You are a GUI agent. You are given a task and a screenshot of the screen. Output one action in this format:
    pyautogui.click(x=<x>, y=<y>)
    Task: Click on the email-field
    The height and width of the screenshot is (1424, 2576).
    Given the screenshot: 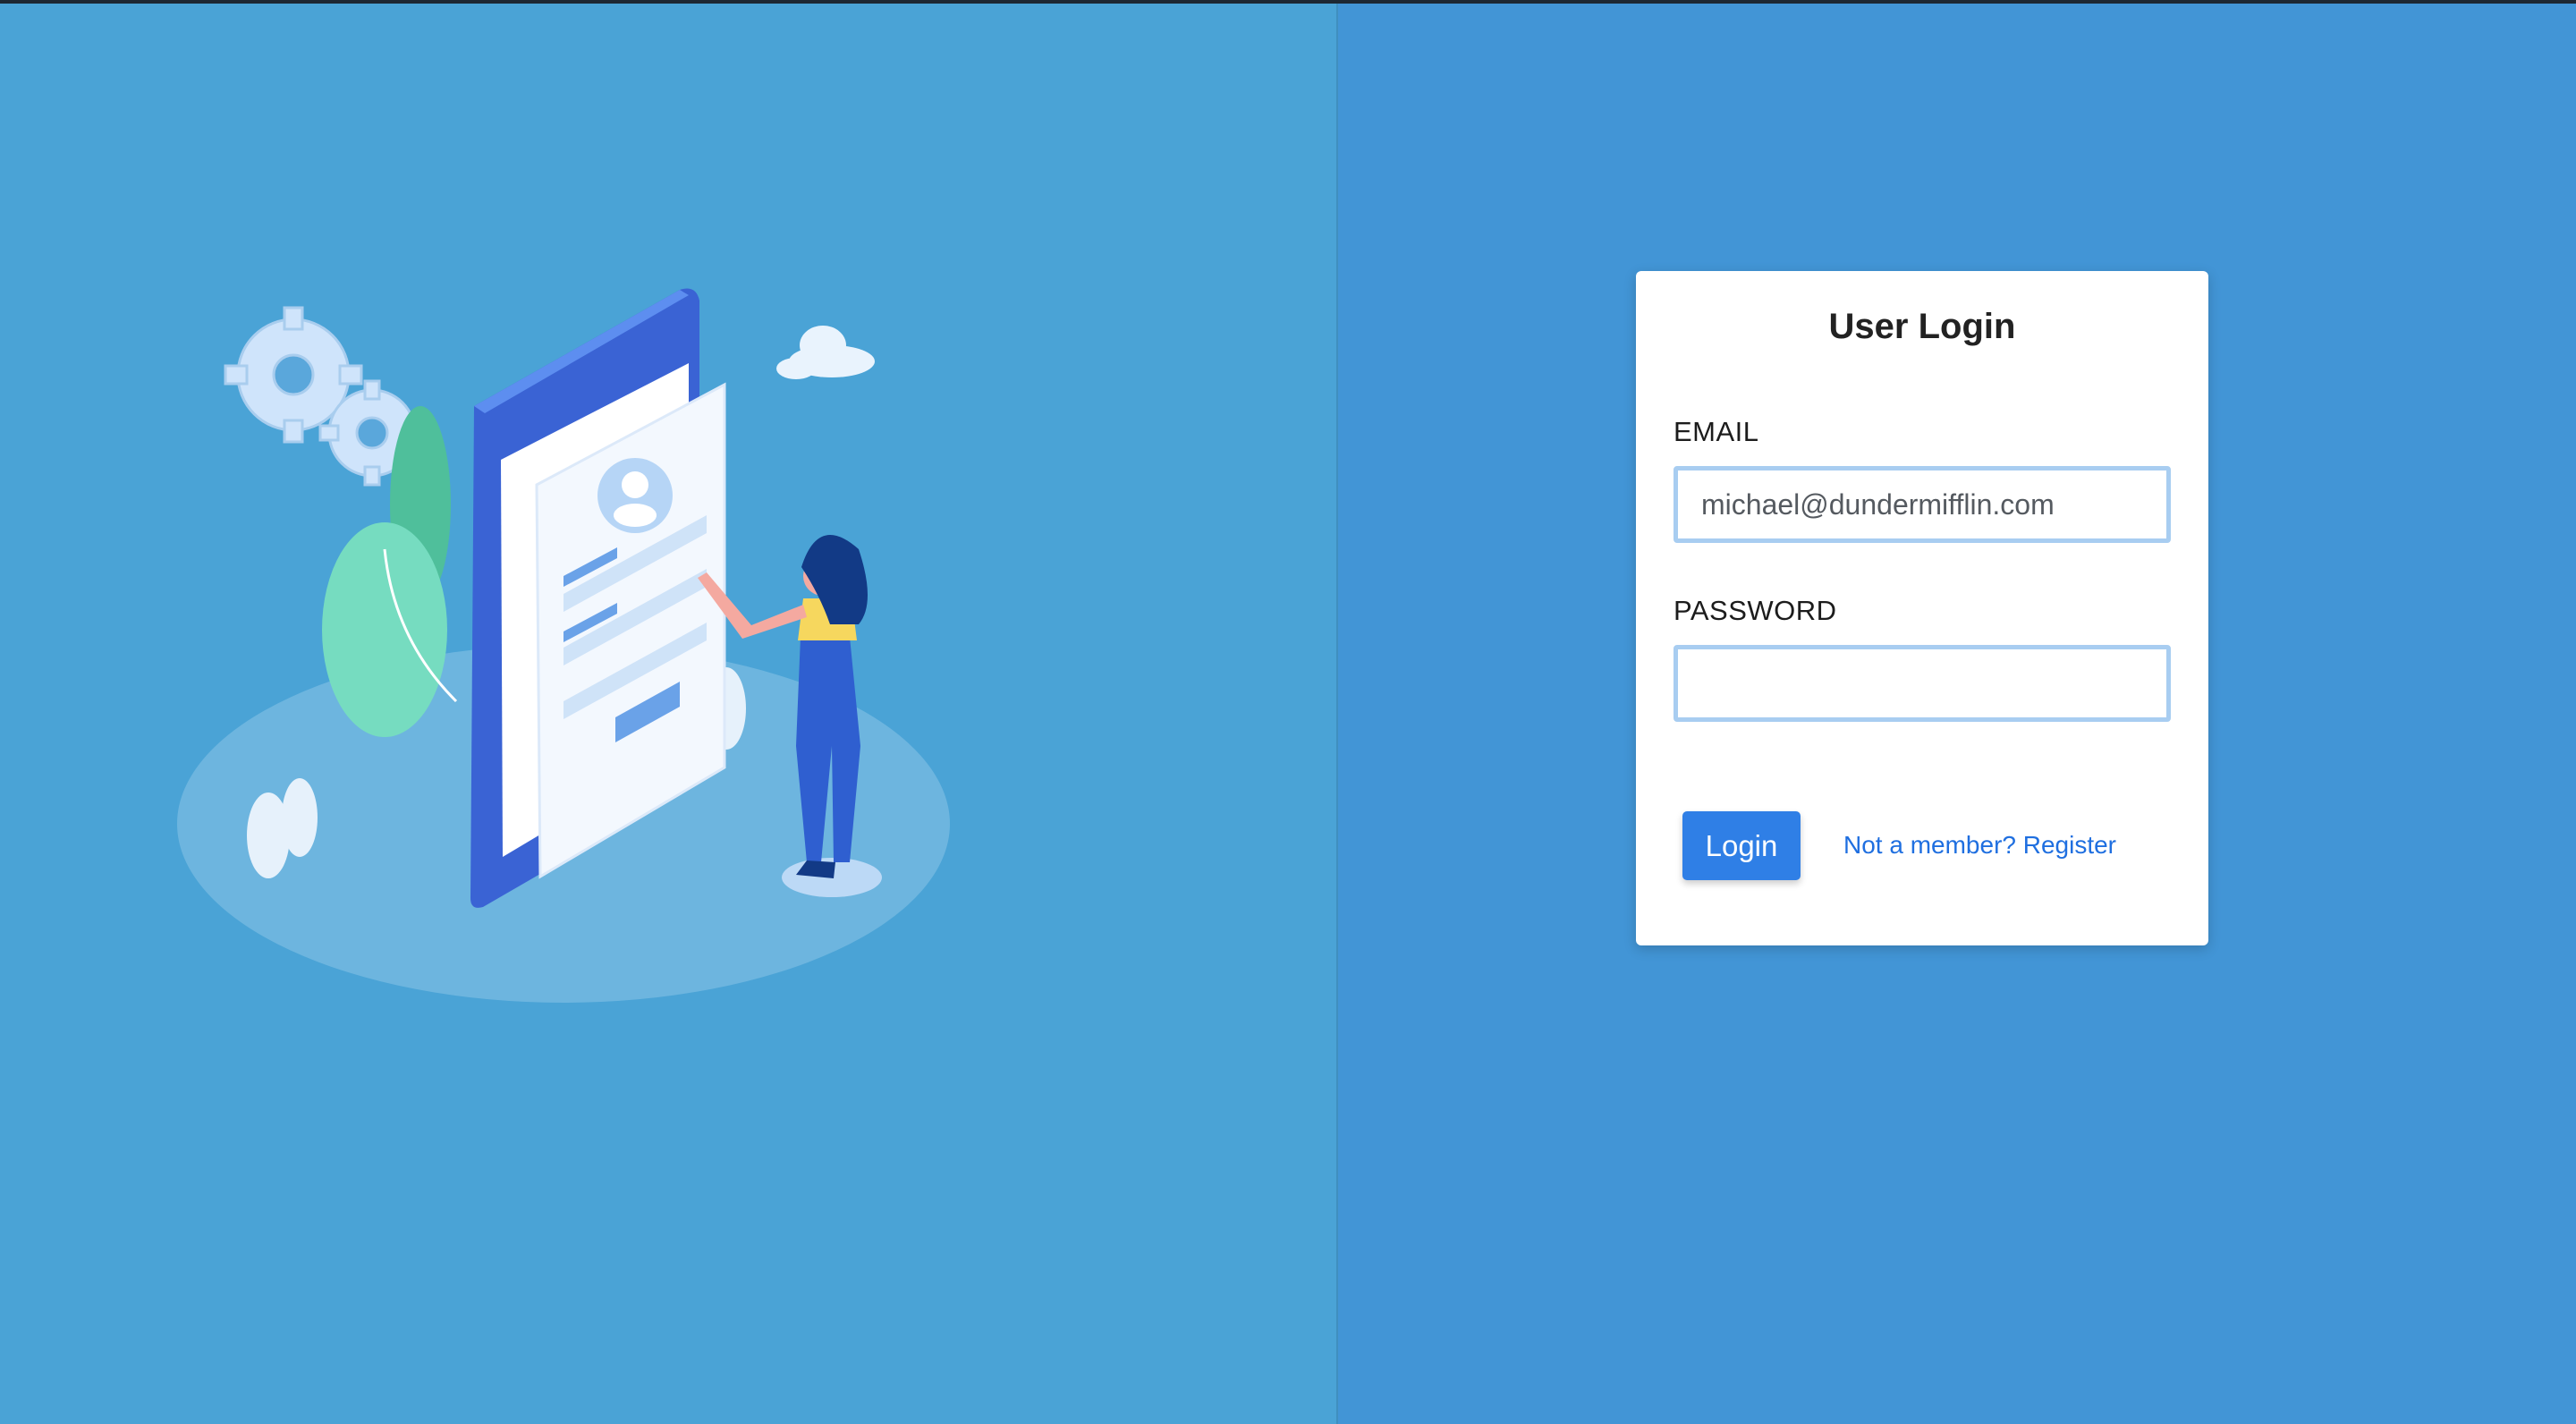 What is the action you would take?
    pyautogui.click(x=1922, y=504)
    